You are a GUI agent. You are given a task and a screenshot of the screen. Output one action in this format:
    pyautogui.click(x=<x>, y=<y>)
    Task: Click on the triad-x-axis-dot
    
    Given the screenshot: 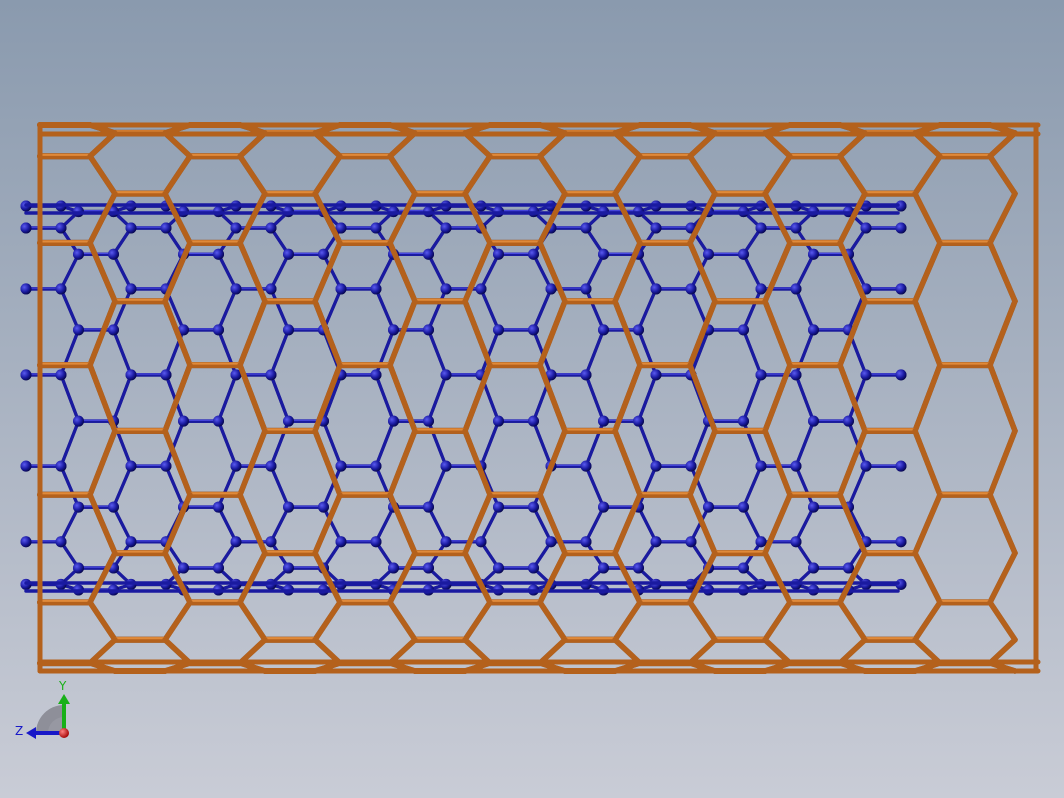 What is the action you would take?
    pyautogui.click(x=64, y=733)
    